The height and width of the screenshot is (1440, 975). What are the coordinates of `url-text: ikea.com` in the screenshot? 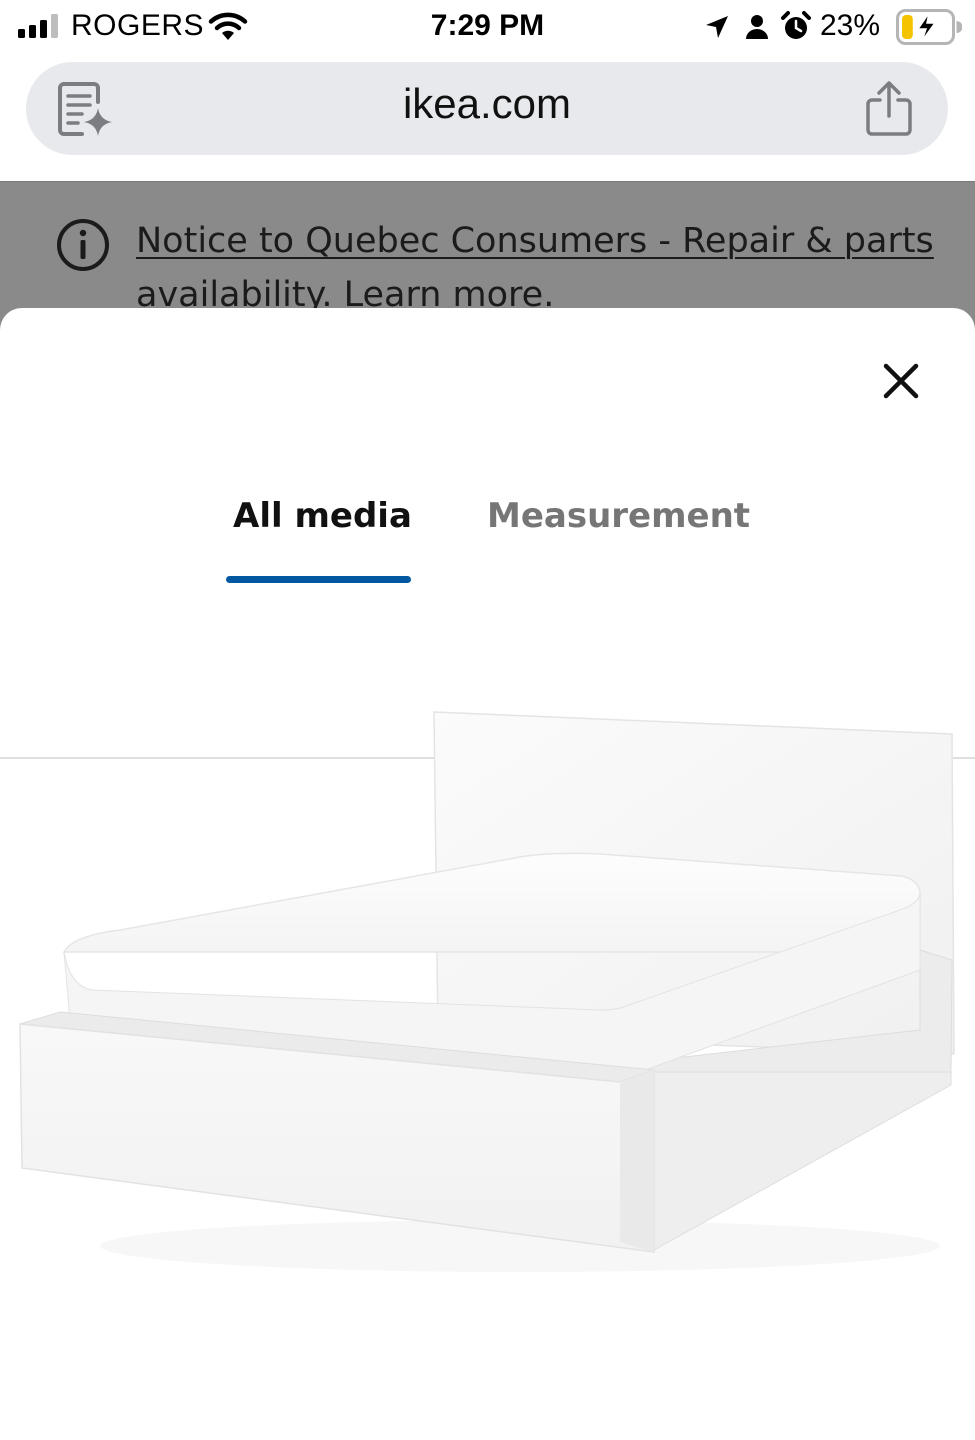 It's located at (487, 104).